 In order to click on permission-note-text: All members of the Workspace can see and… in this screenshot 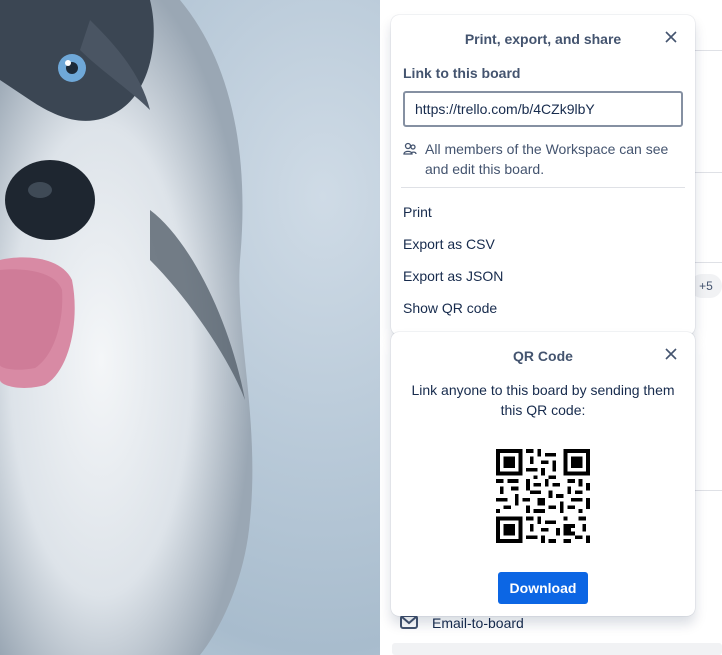, I will do `click(547, 159)`.